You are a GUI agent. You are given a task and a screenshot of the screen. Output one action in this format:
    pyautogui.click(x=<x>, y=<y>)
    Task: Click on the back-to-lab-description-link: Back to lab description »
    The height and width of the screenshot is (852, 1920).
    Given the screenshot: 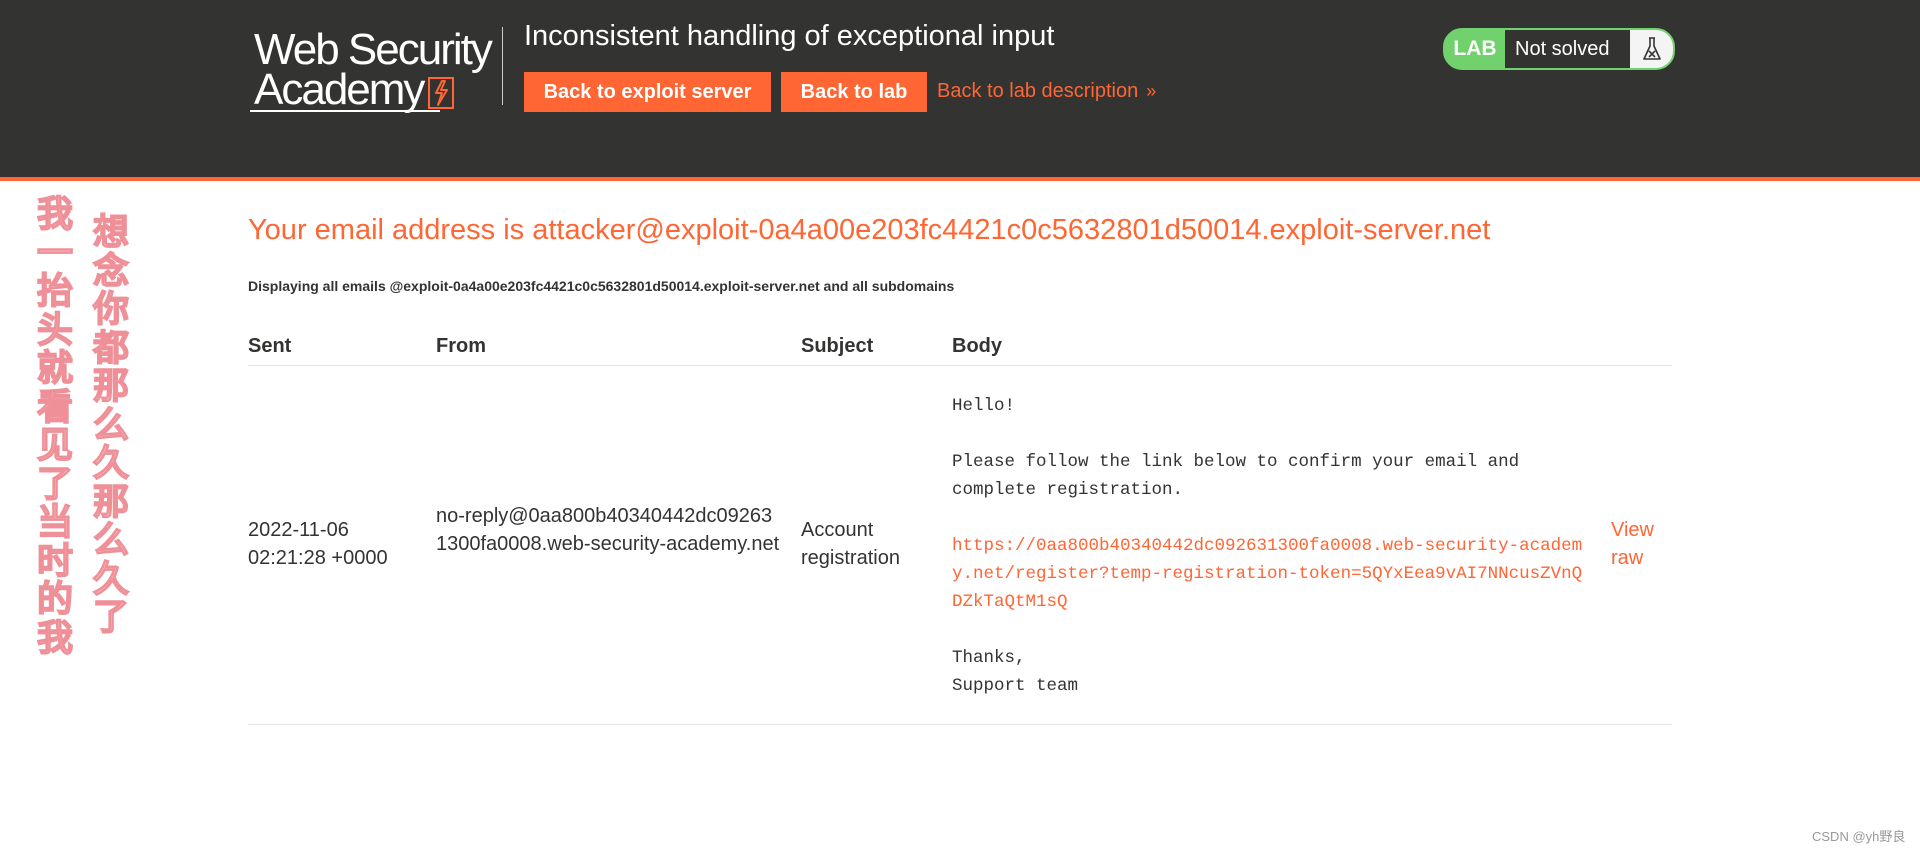 What is the action you would take?
    pyautogui.click(x=1046, y=91)
    